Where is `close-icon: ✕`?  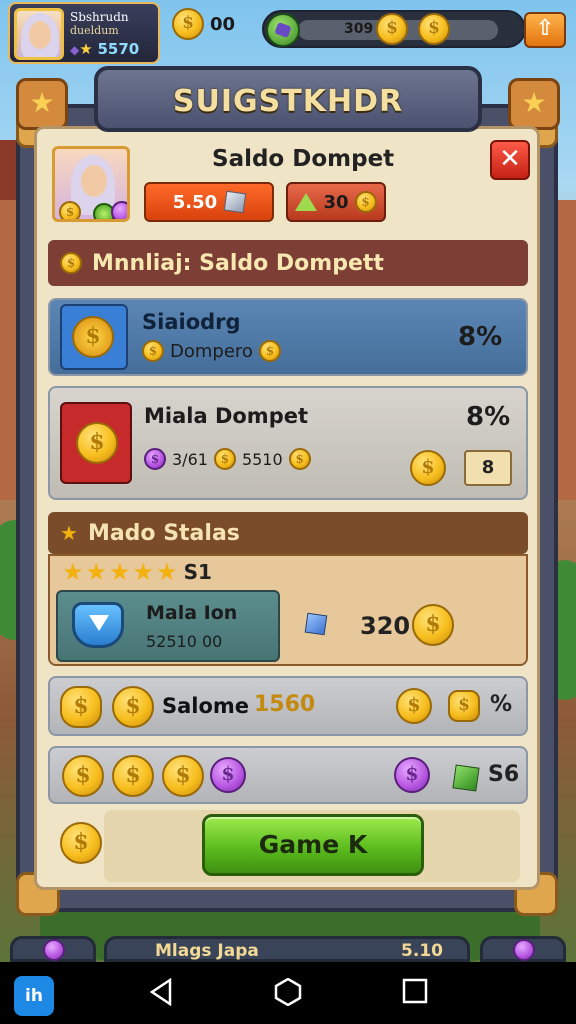
close-icon: ✕ is located at coordinates (510, 159).